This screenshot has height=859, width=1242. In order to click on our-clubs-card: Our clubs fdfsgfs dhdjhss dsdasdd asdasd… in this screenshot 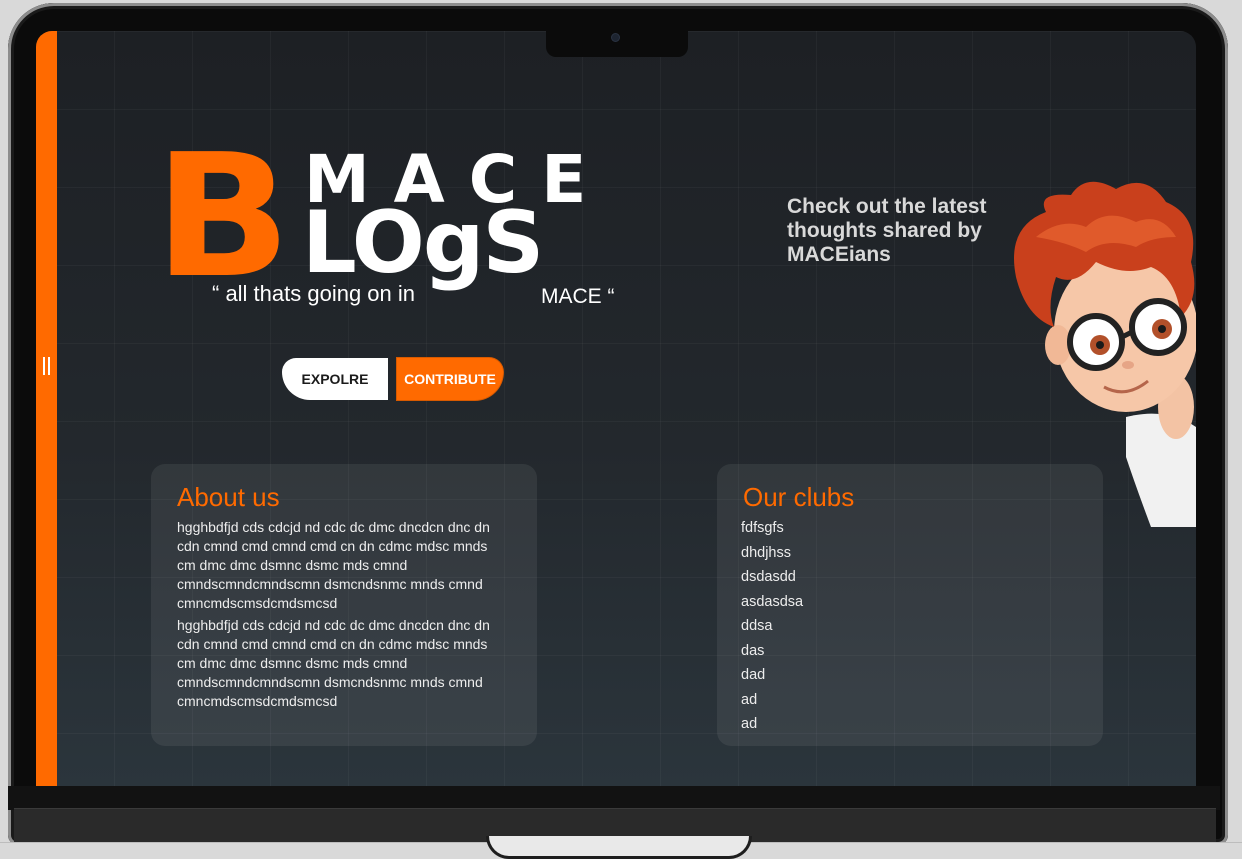, I will do `click(910, 605)`.